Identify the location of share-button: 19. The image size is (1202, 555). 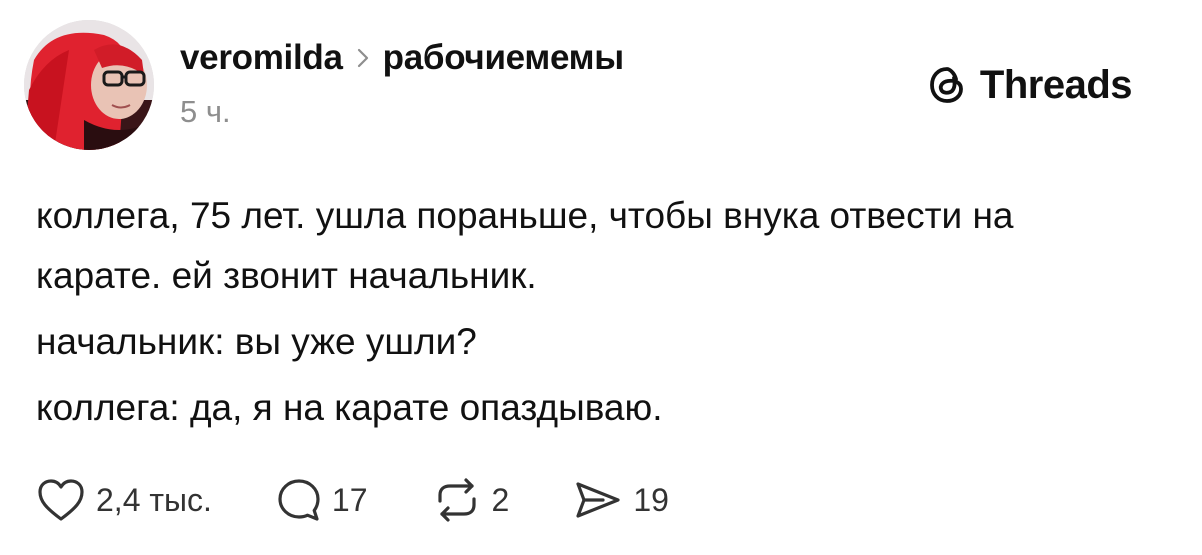
(621, 500).